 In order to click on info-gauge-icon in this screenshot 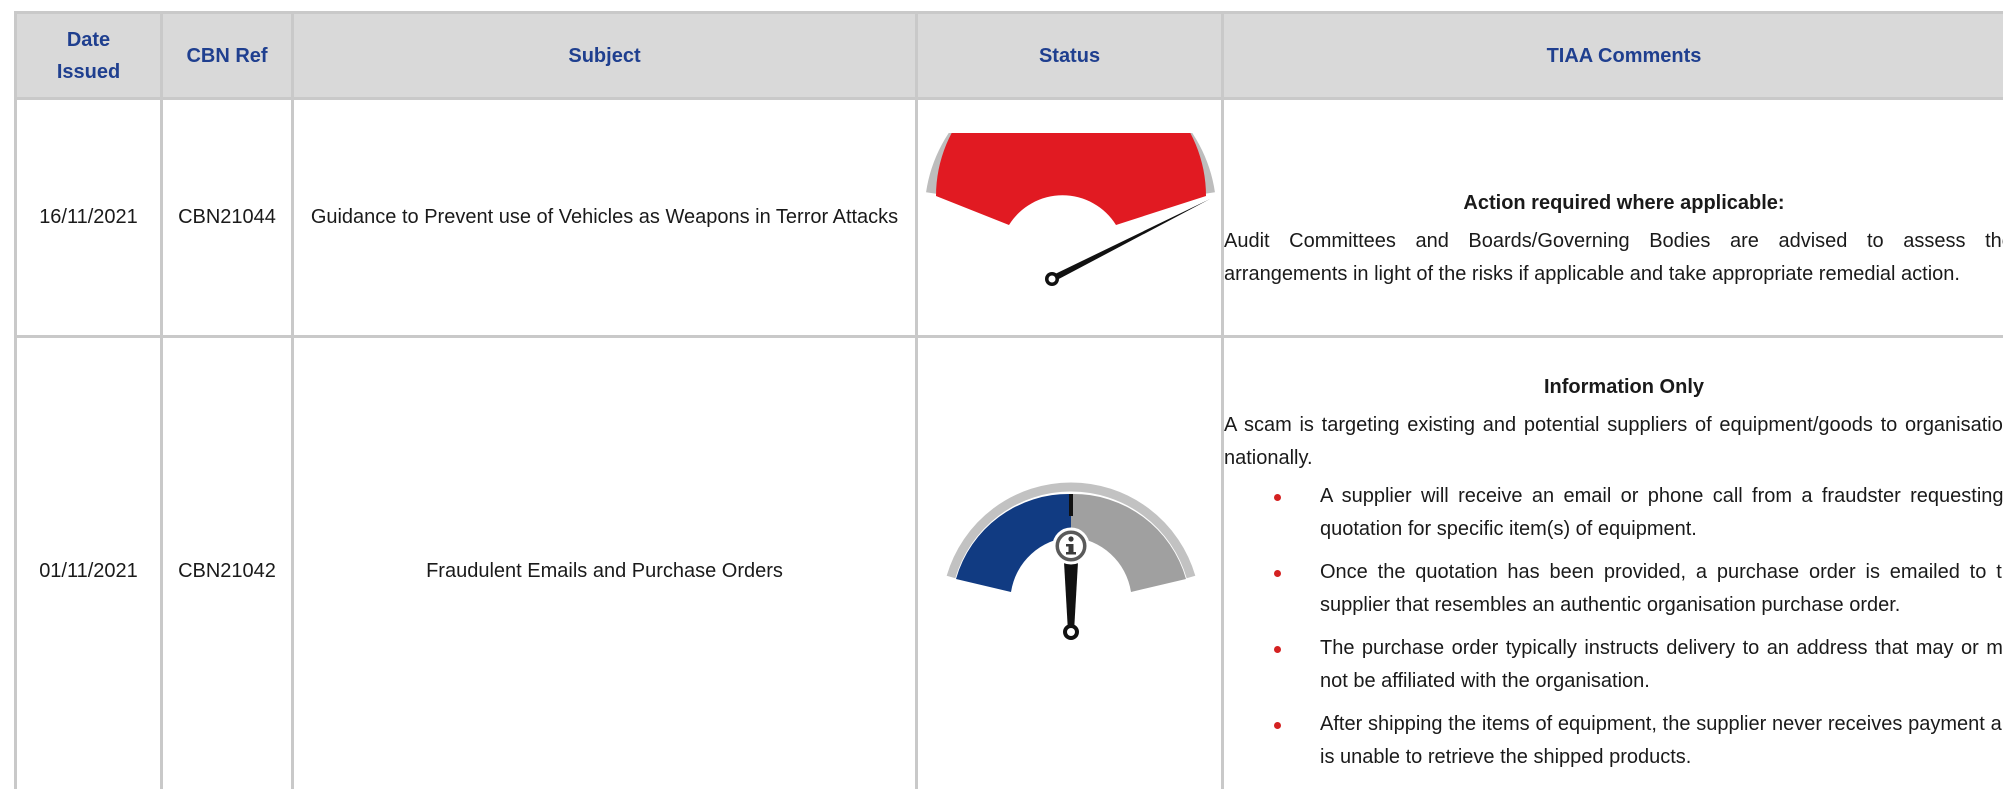, I will do `click(1071, 561)`.